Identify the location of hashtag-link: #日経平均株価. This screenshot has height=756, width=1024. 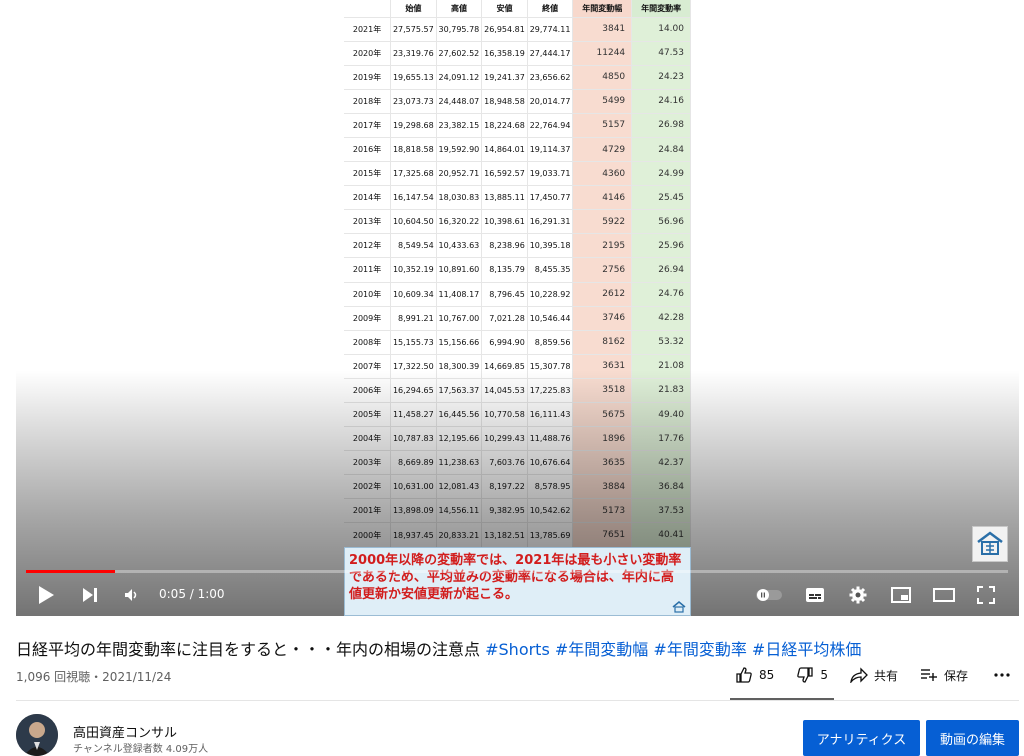
(806, 649).